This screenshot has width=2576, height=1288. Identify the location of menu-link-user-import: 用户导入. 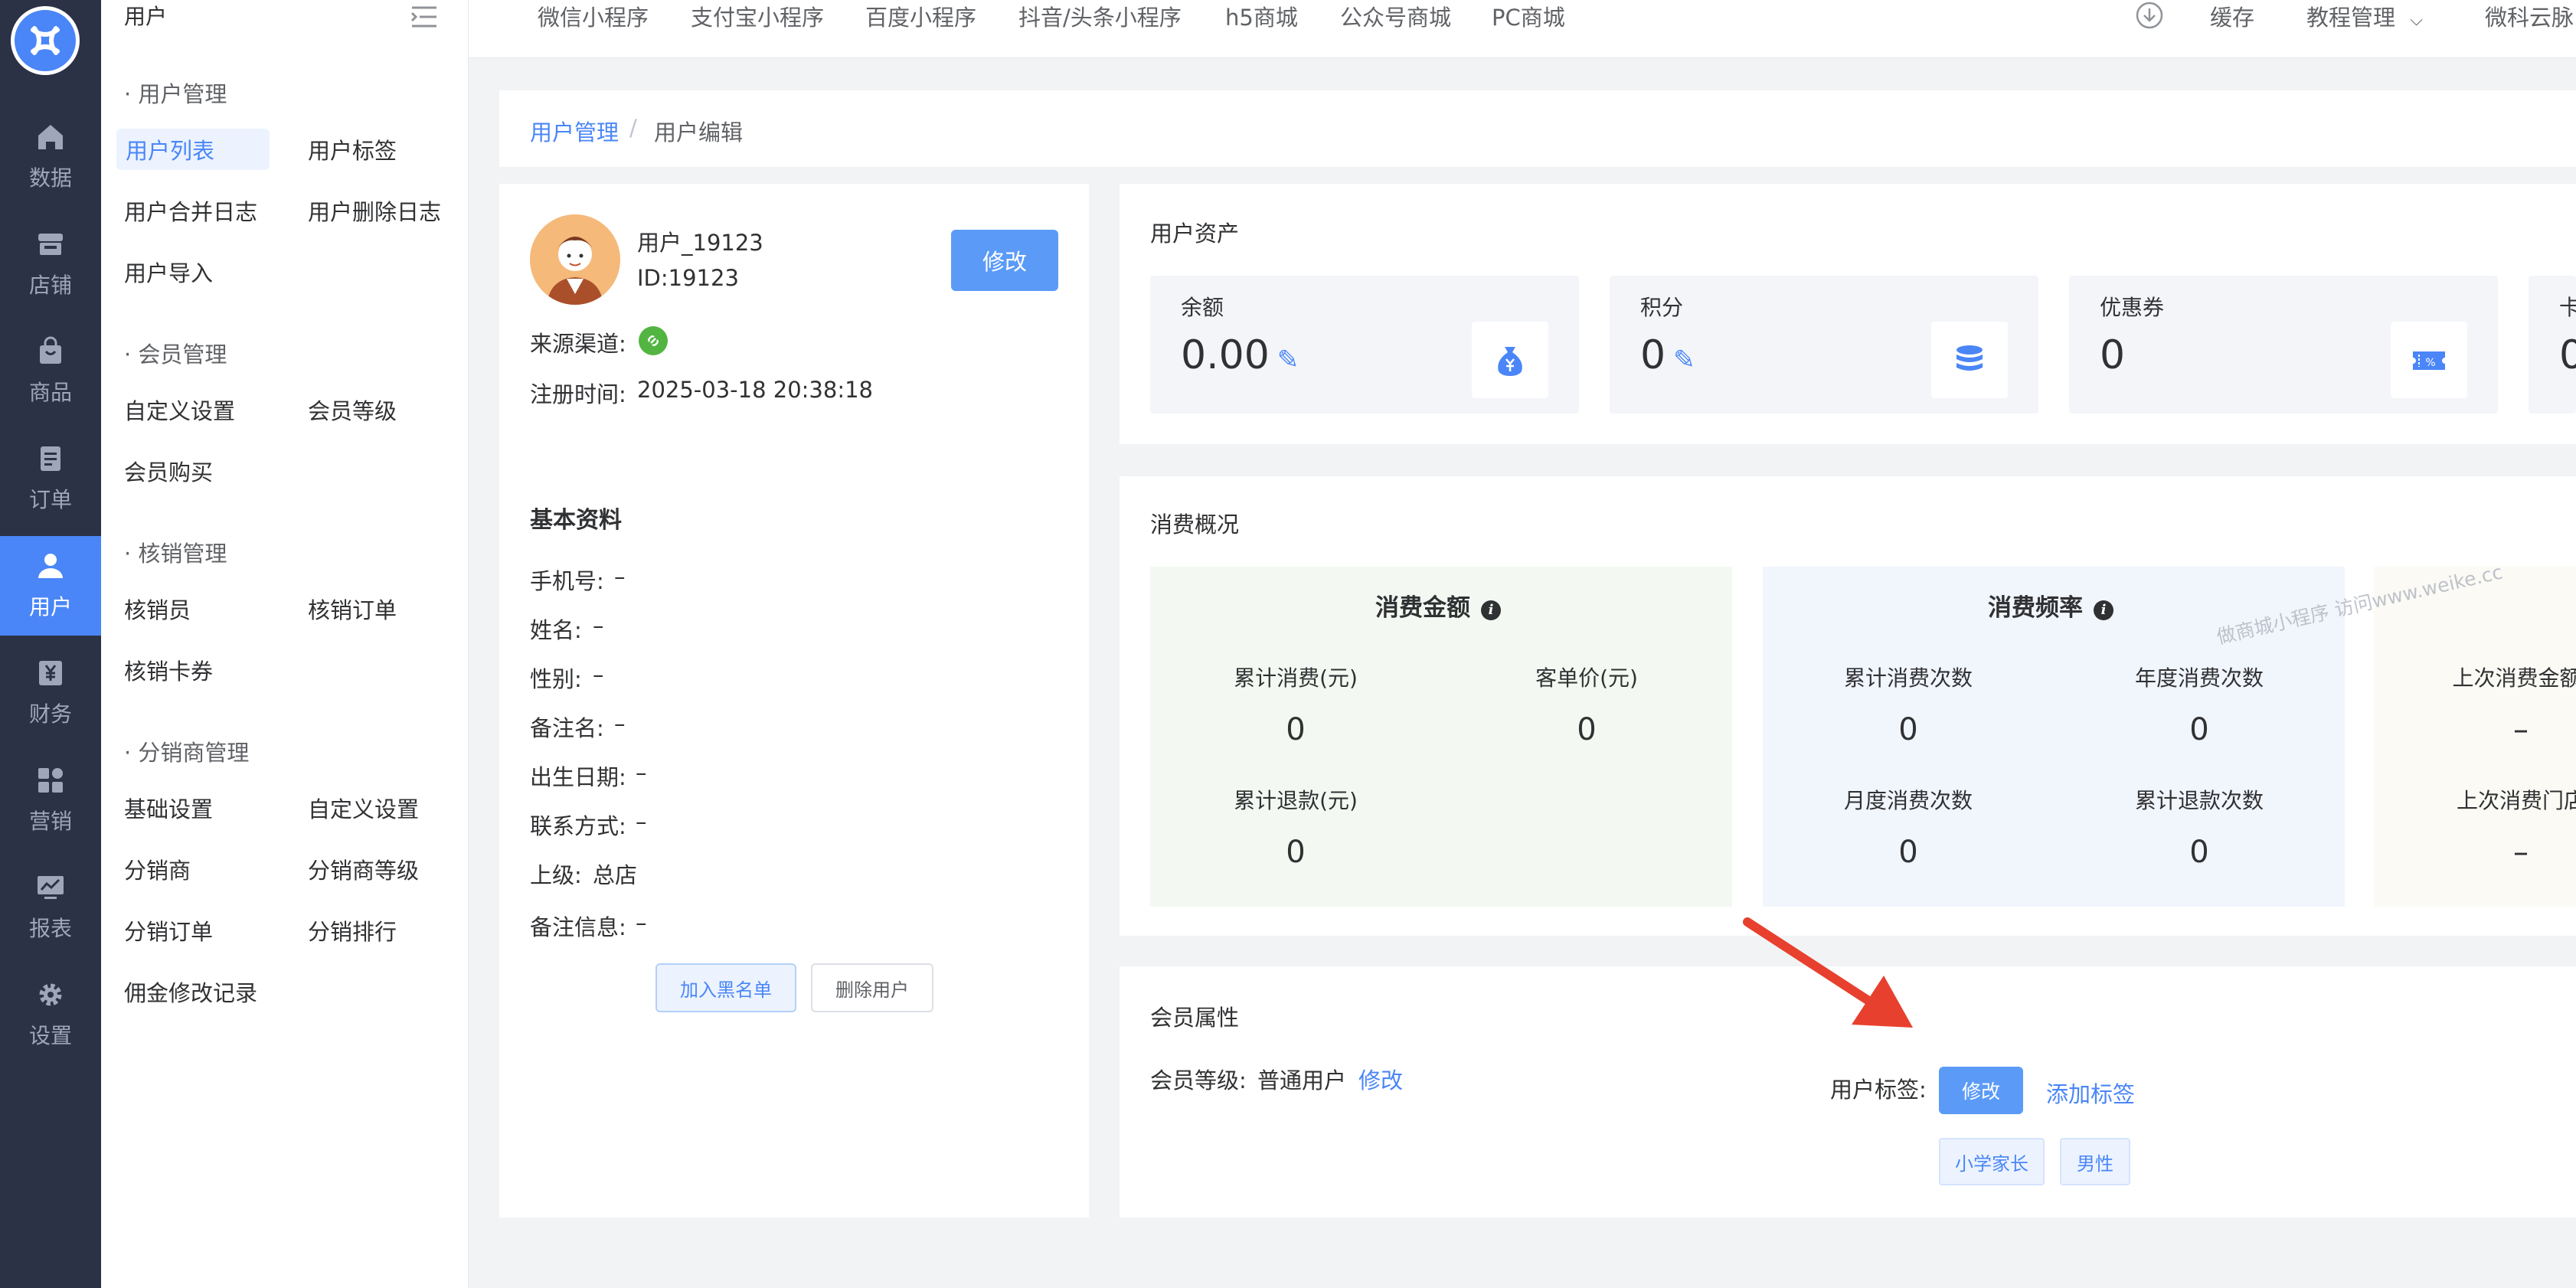
(168, 272).